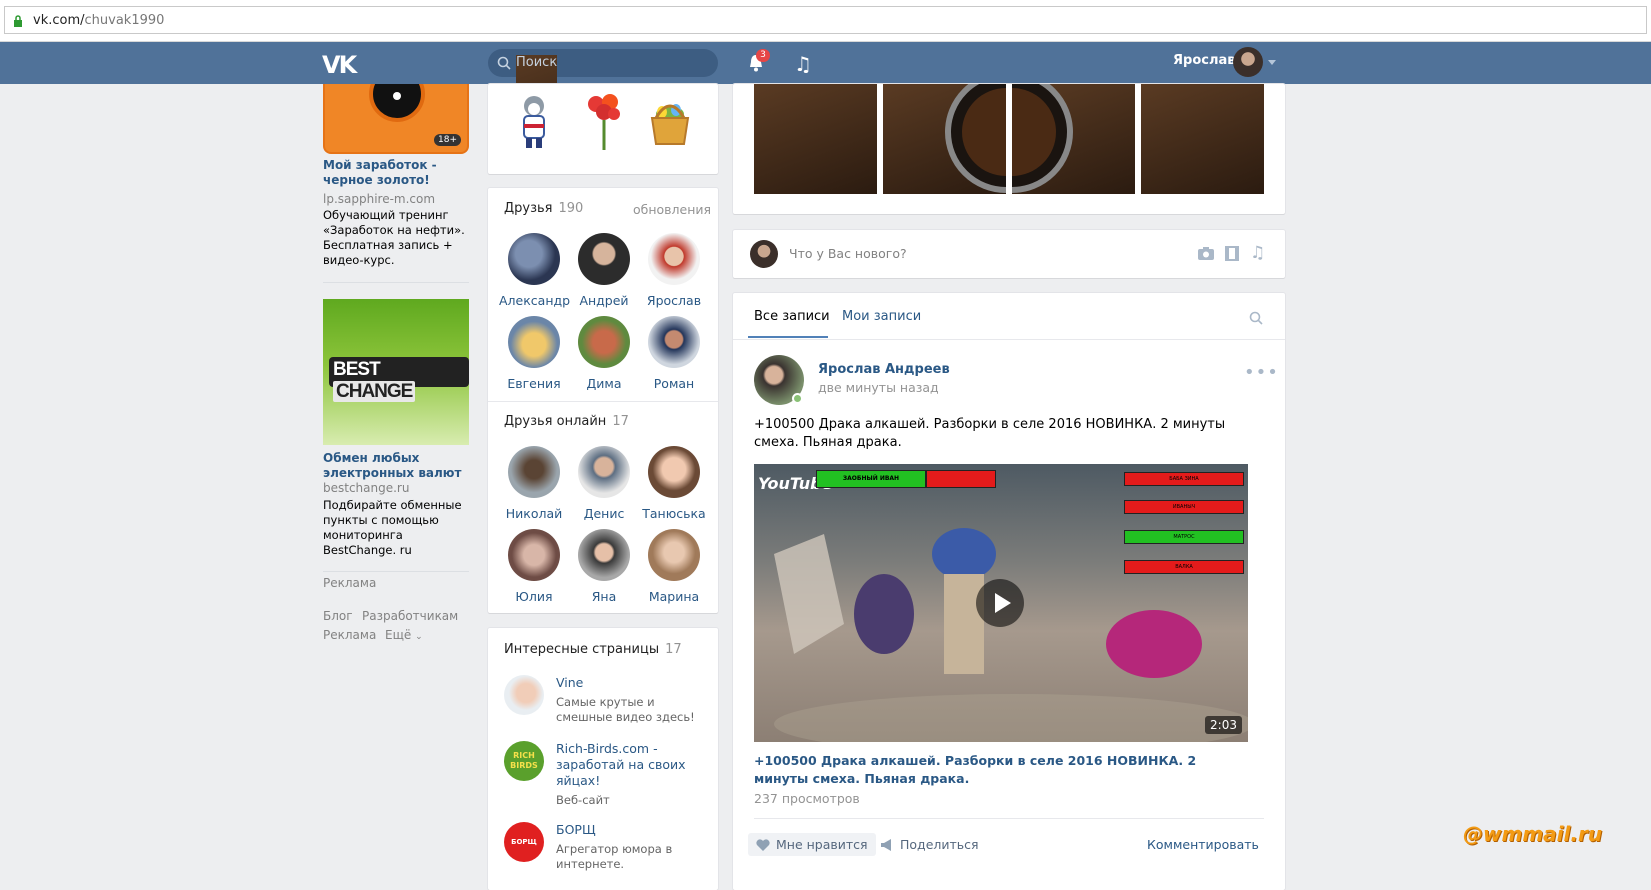  Describe the element at coordinates (604, 353) in the screenshot. I see `friend-item: Дима` at that location.